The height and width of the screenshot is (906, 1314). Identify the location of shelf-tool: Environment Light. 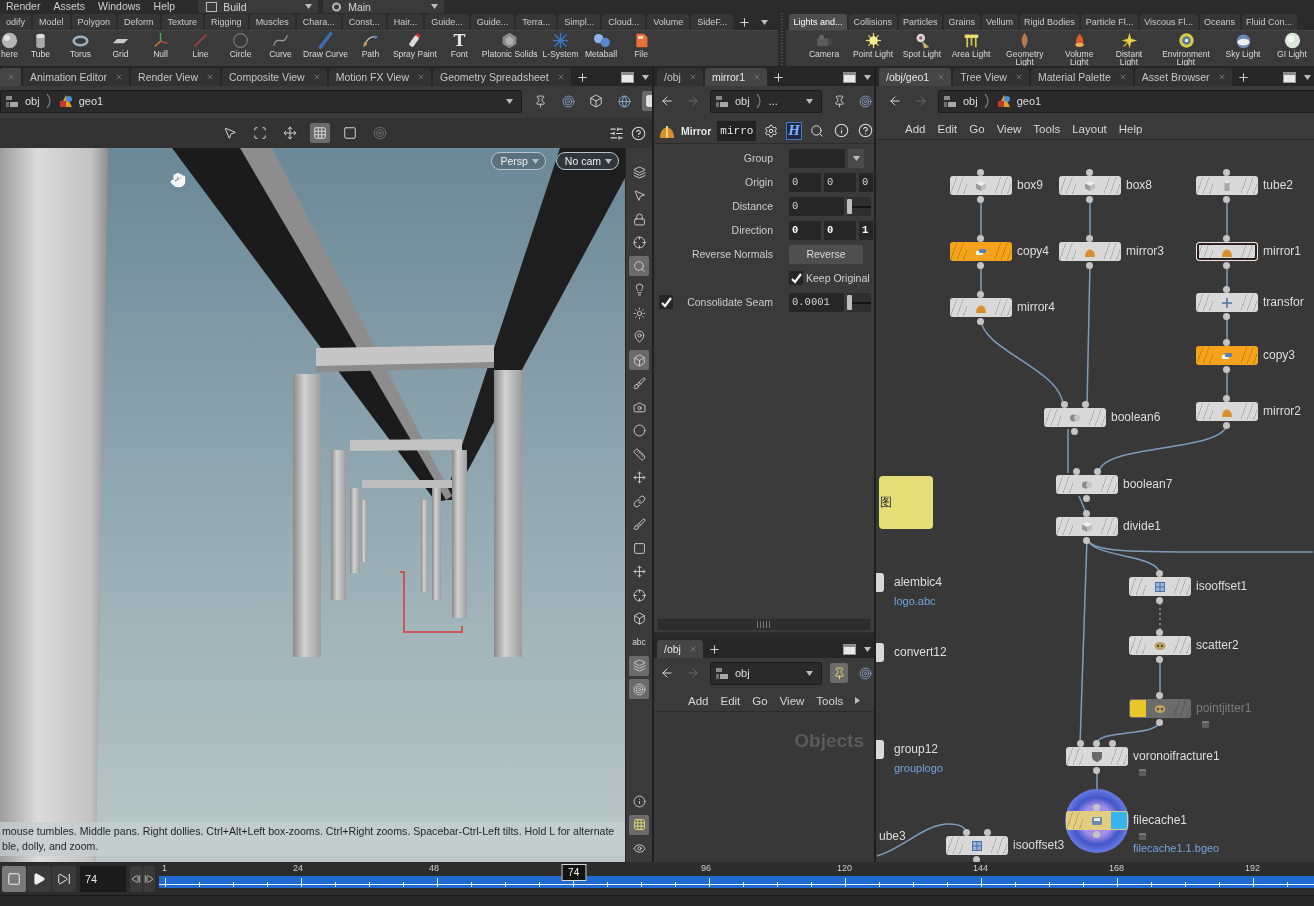
(1186, 49).